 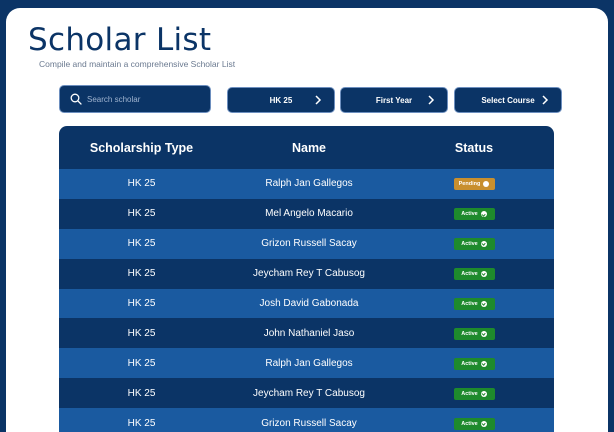 I want to click on table-row: HK 25 Mel Angelo Macario Active, so click(x=306, y=213).